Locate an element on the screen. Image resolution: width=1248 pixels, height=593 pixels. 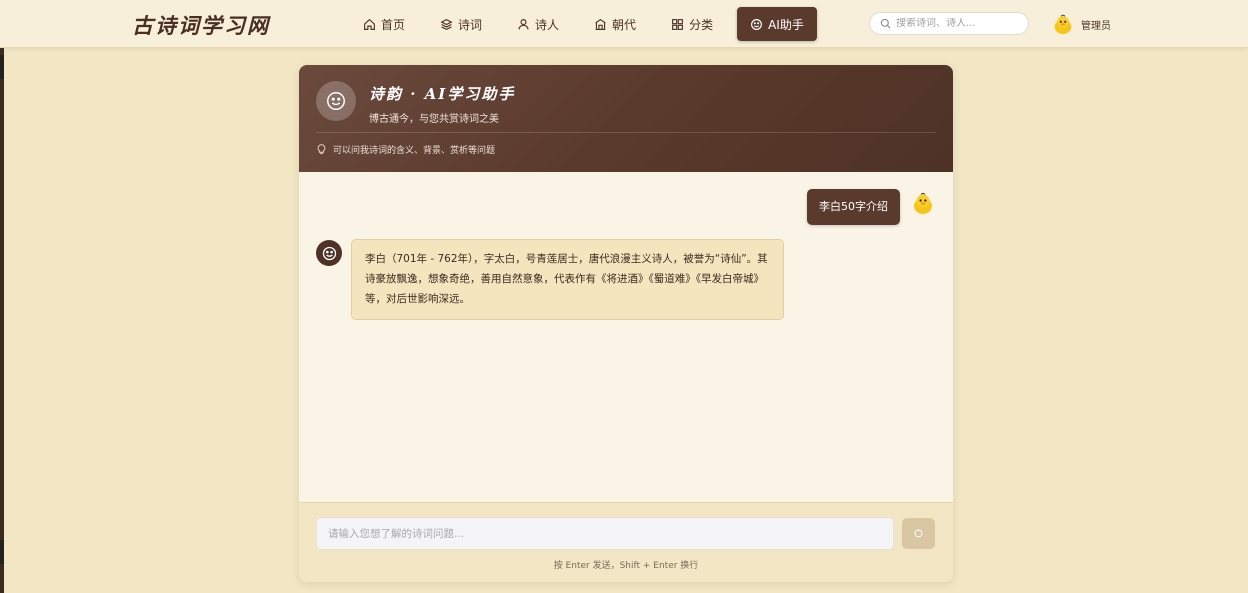
nav-label: 分类 is located at coordinates (701, 24).